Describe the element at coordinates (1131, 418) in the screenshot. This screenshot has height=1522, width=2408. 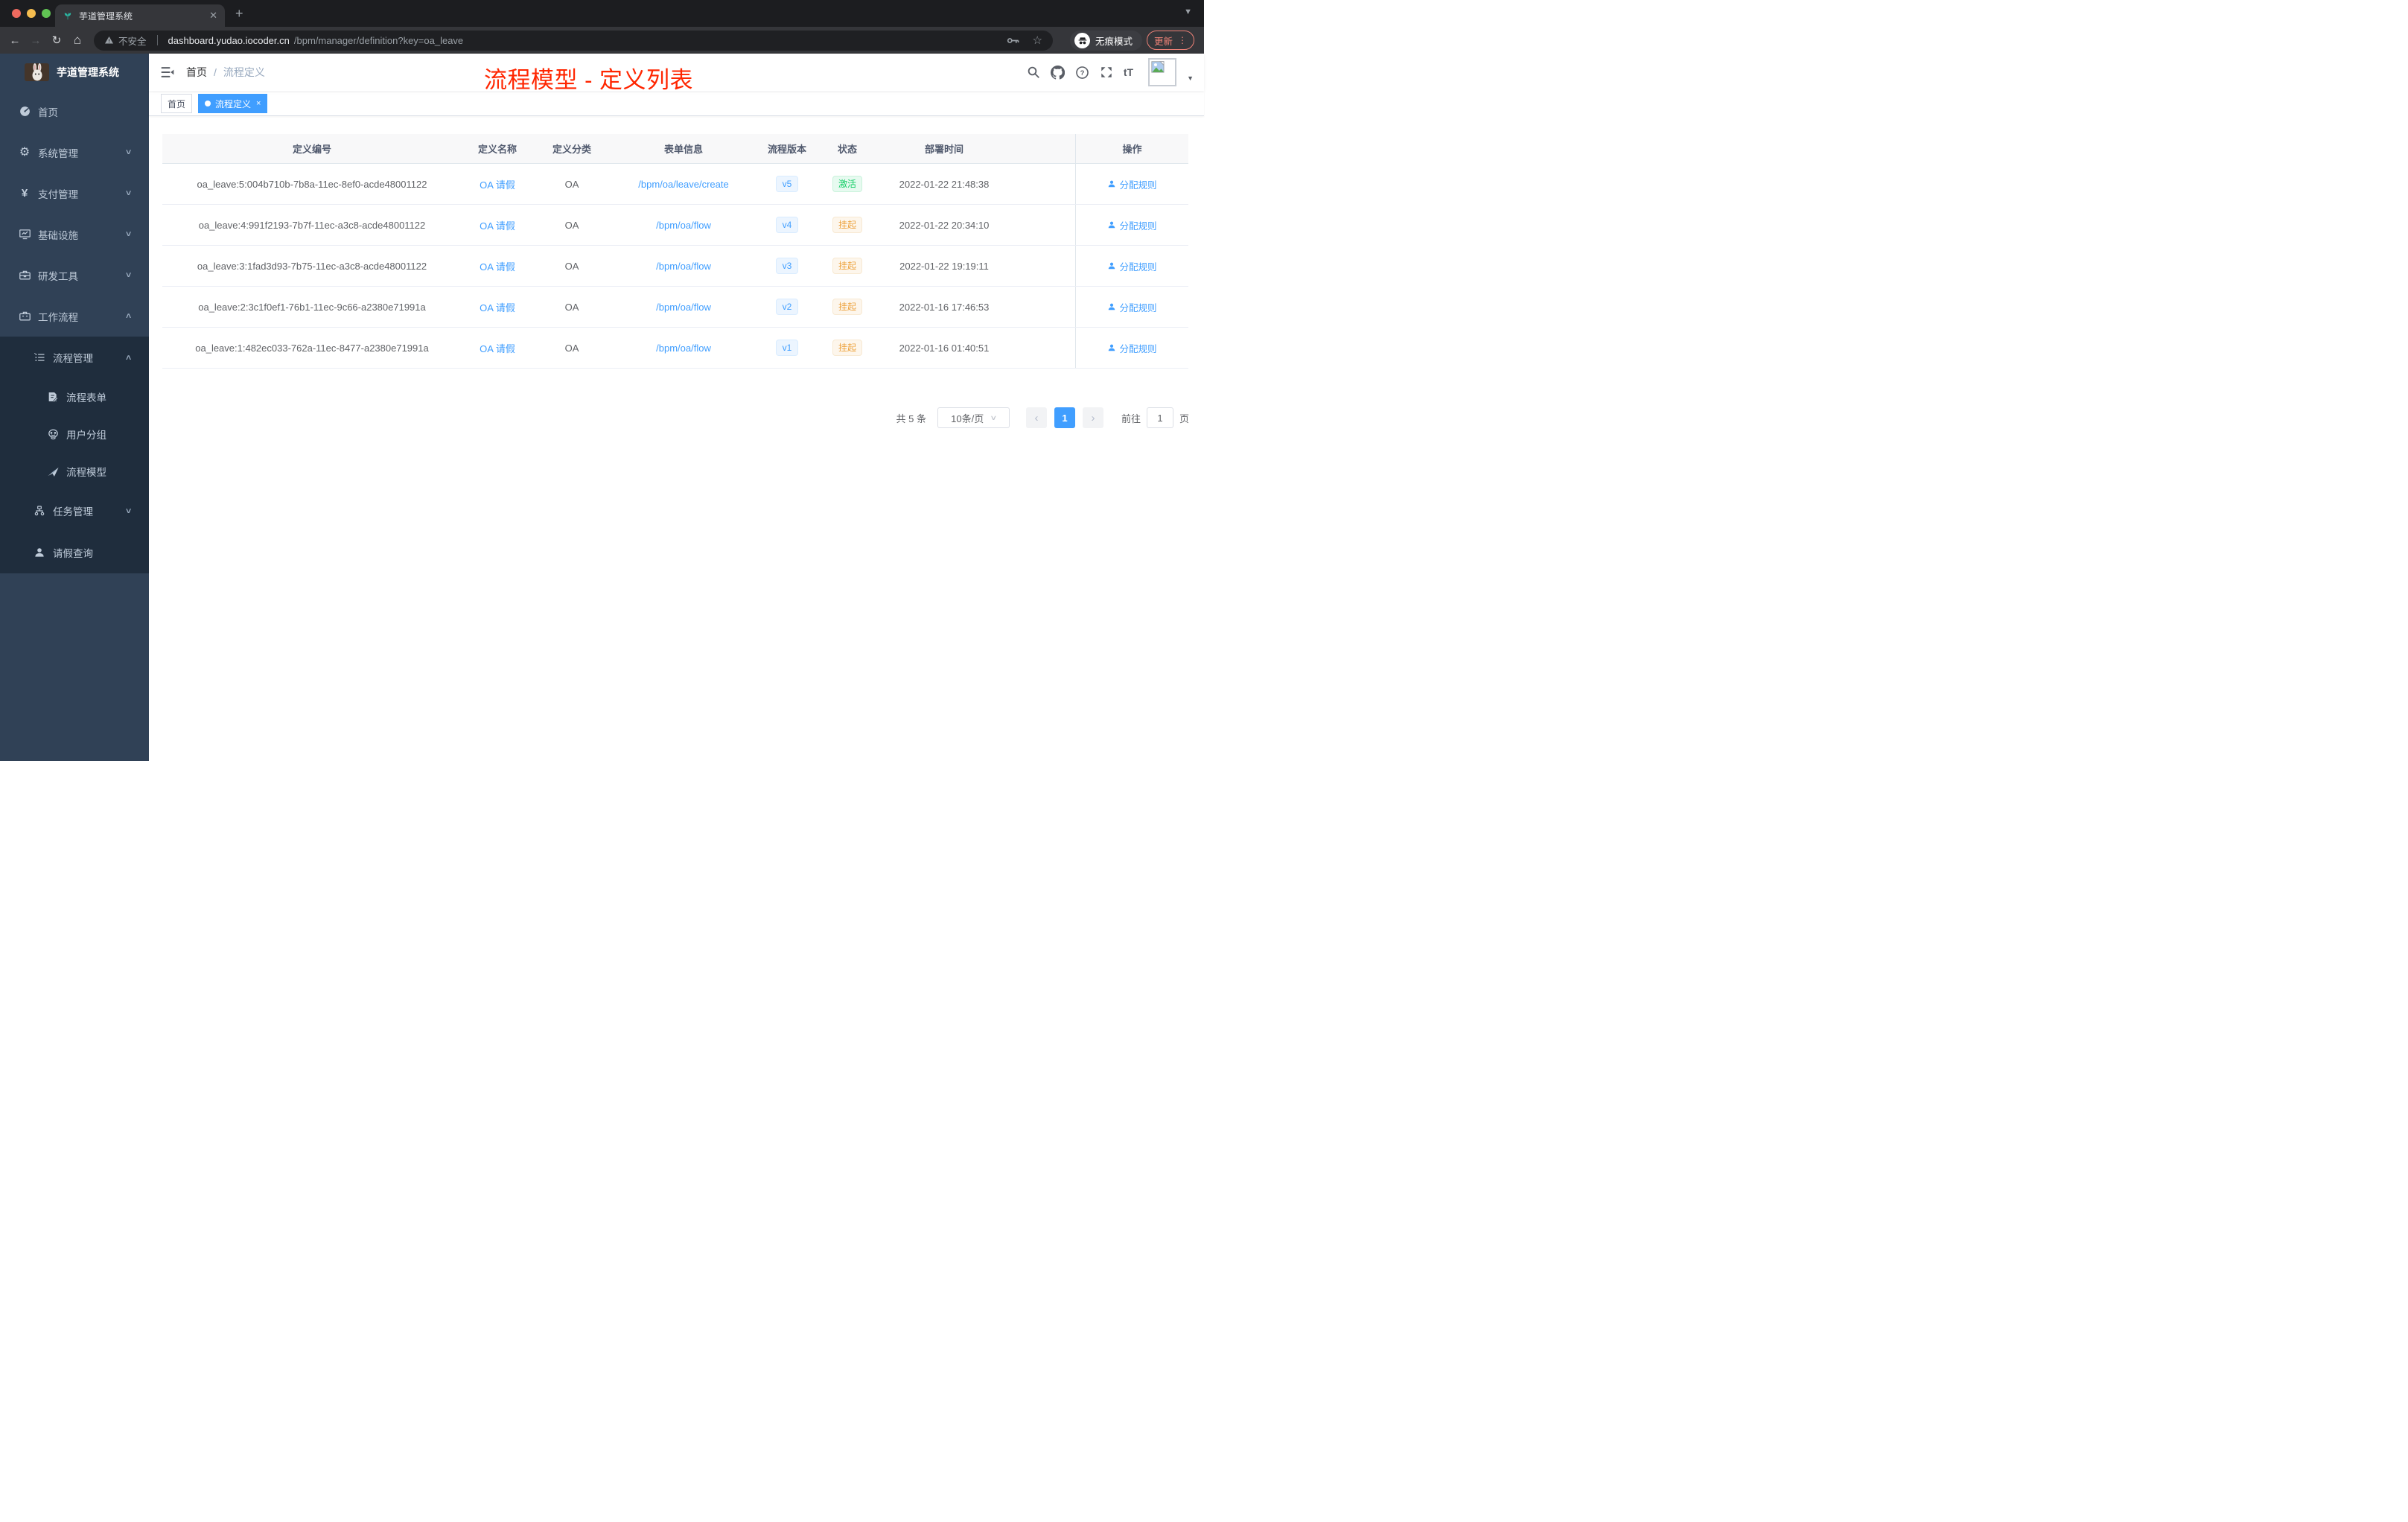
I see `goto-label: 前往` at that location.